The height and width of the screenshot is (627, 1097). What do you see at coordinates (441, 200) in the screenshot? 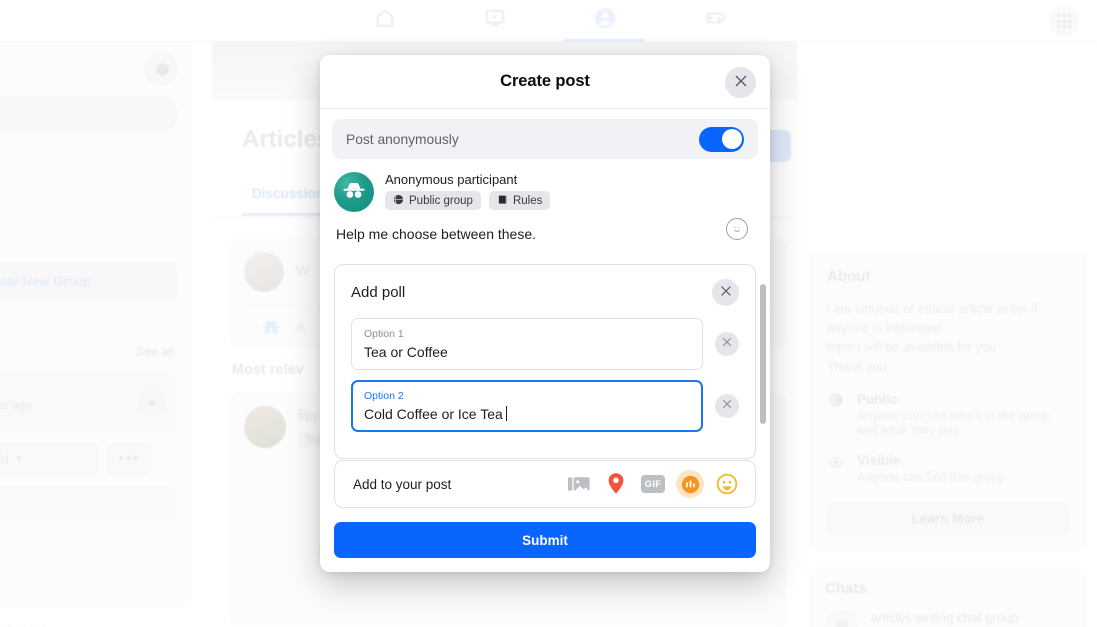
I see `badge-public-group-label: Public group` at bounding box center [441, 200].